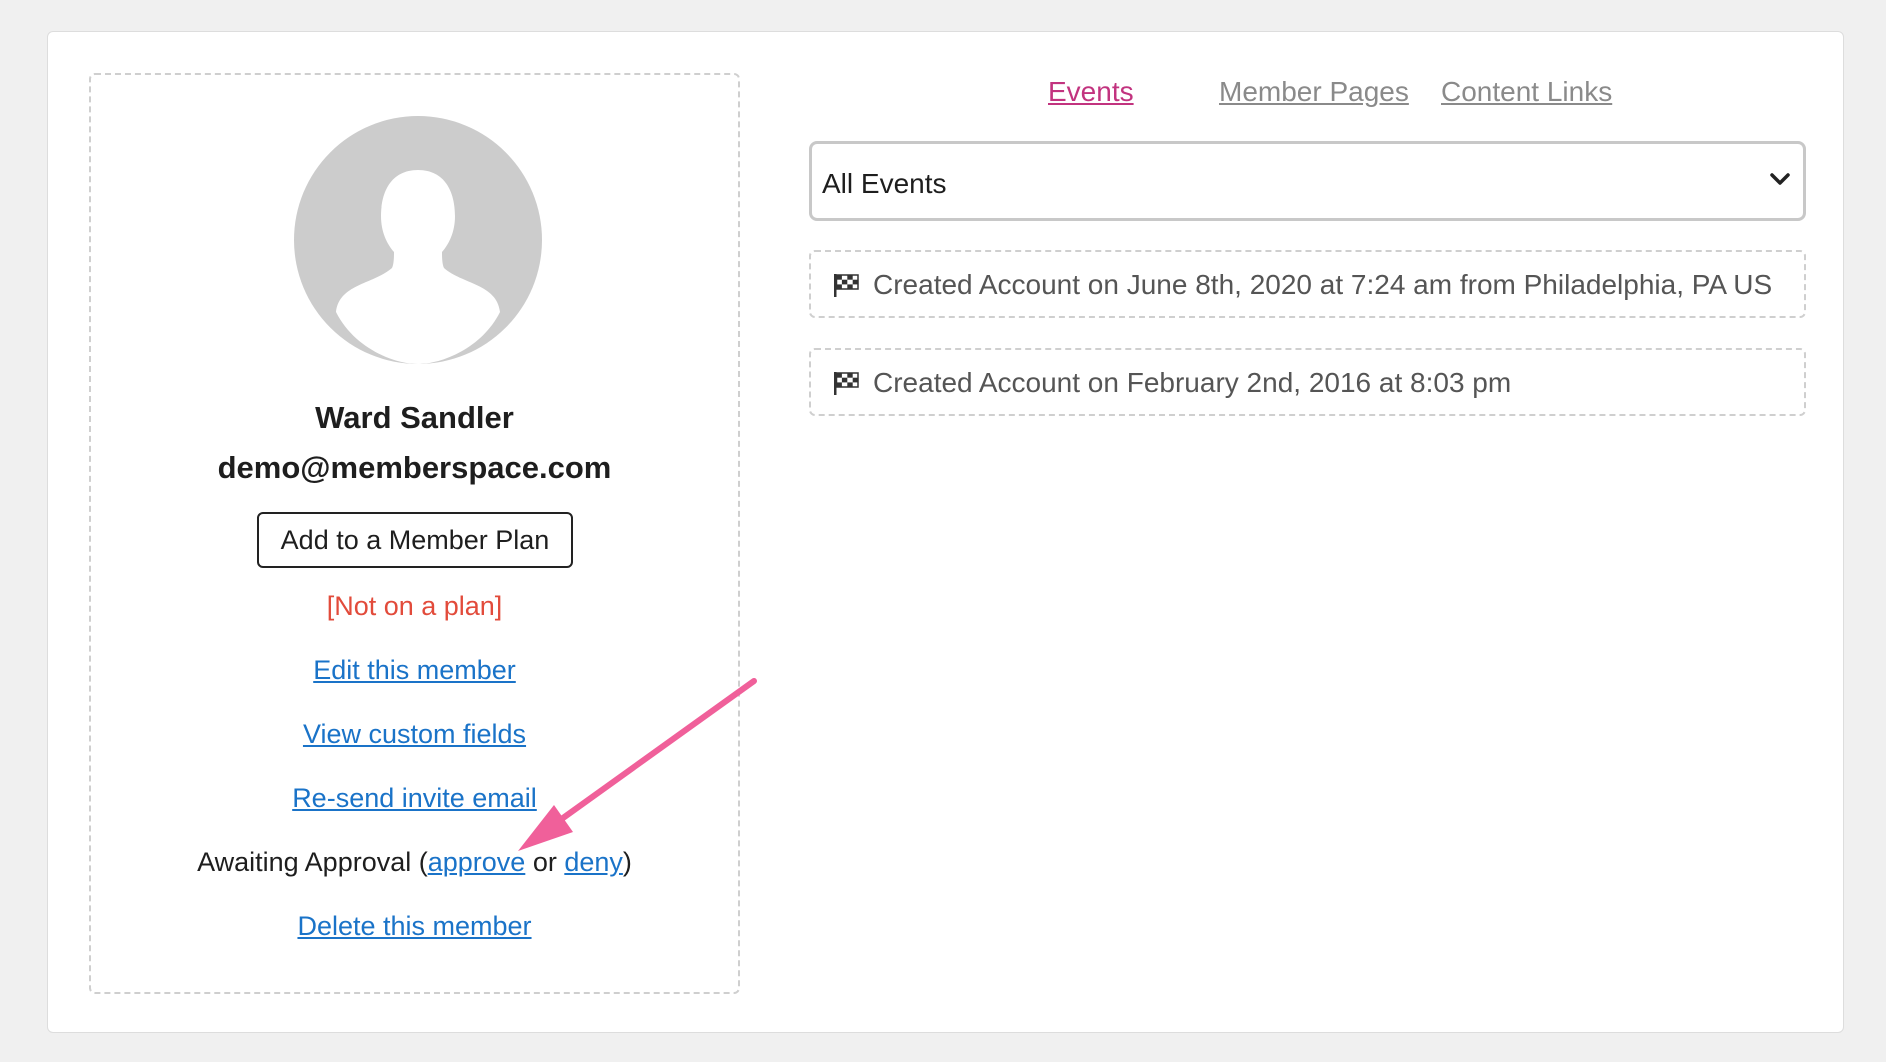 The height and width of the screenshot is (1062, 1886). What do you see at coordinates (1307, 181) in the screenshot?
I see `event-filter-select: All Events` at bounding box center [1307, 181].